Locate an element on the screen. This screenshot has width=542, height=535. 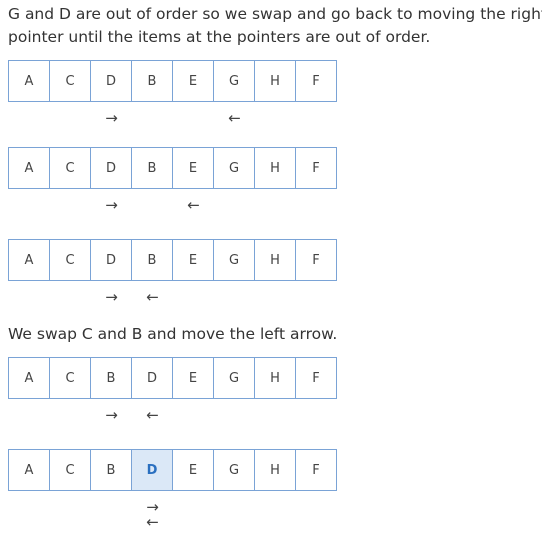
array-row-1: ACDBEGHF is located at coordinates (172, 81).